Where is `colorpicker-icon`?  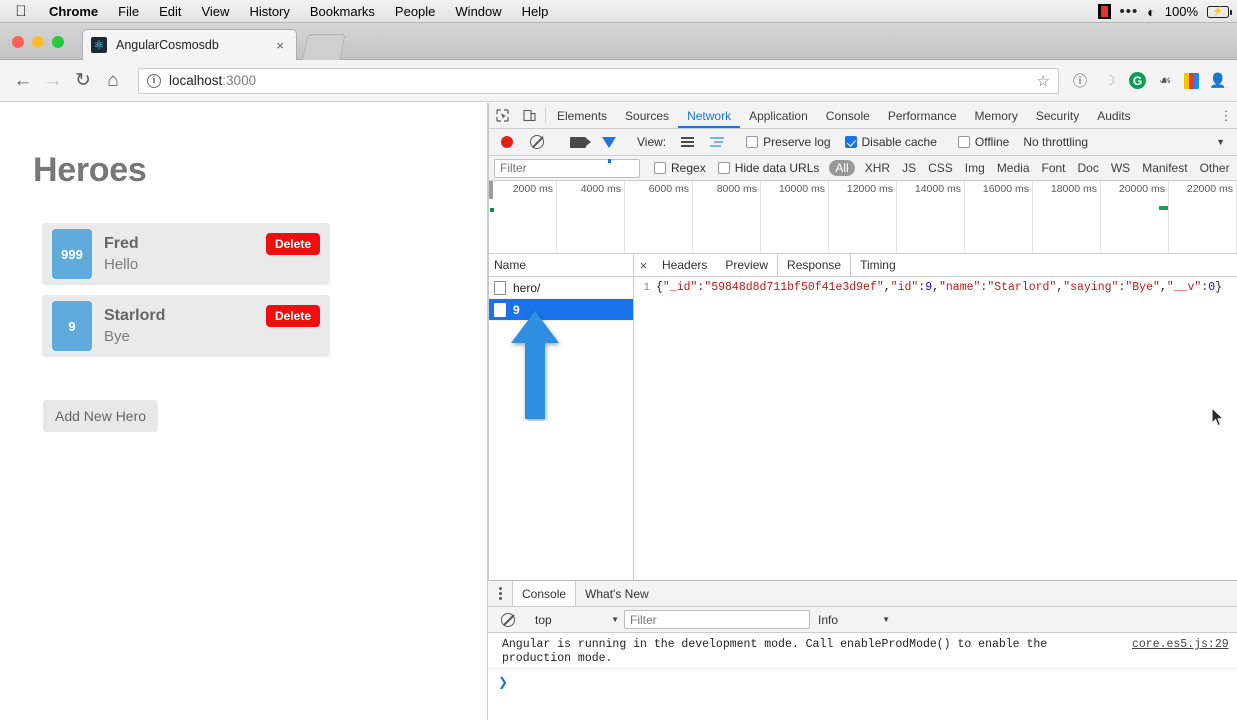
colorpicker-icon is located at coordinates (1191, 80).